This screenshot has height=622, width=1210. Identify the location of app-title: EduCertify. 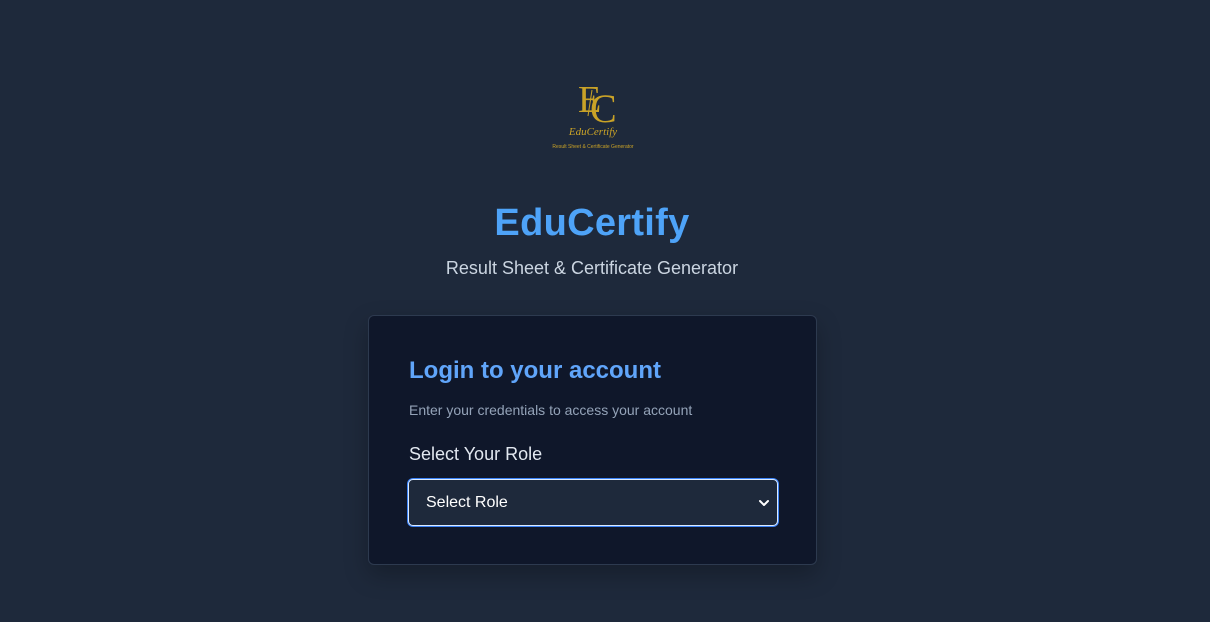
(592, 223).